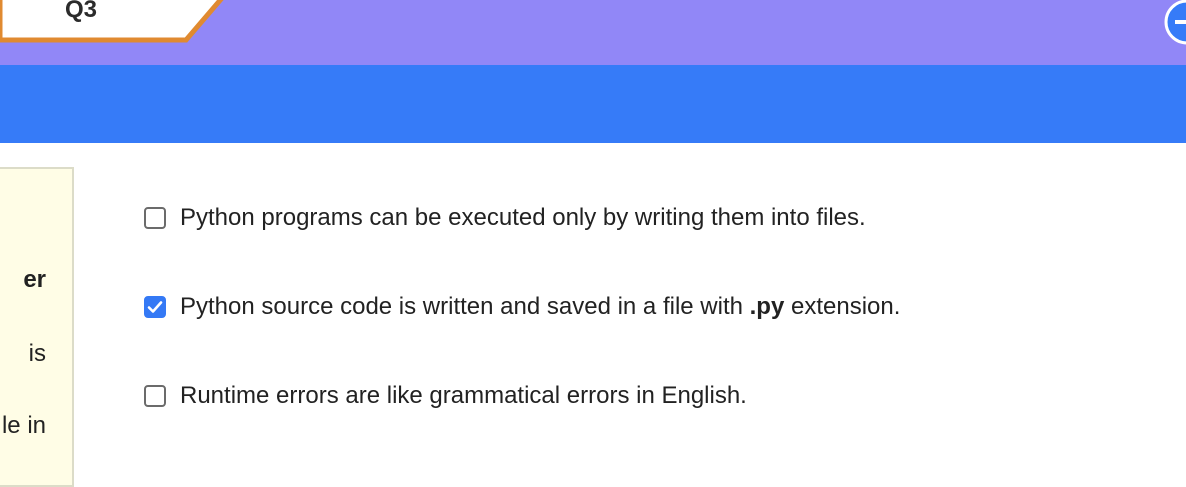  I want to click on add-question-button, so click(1174, 23).